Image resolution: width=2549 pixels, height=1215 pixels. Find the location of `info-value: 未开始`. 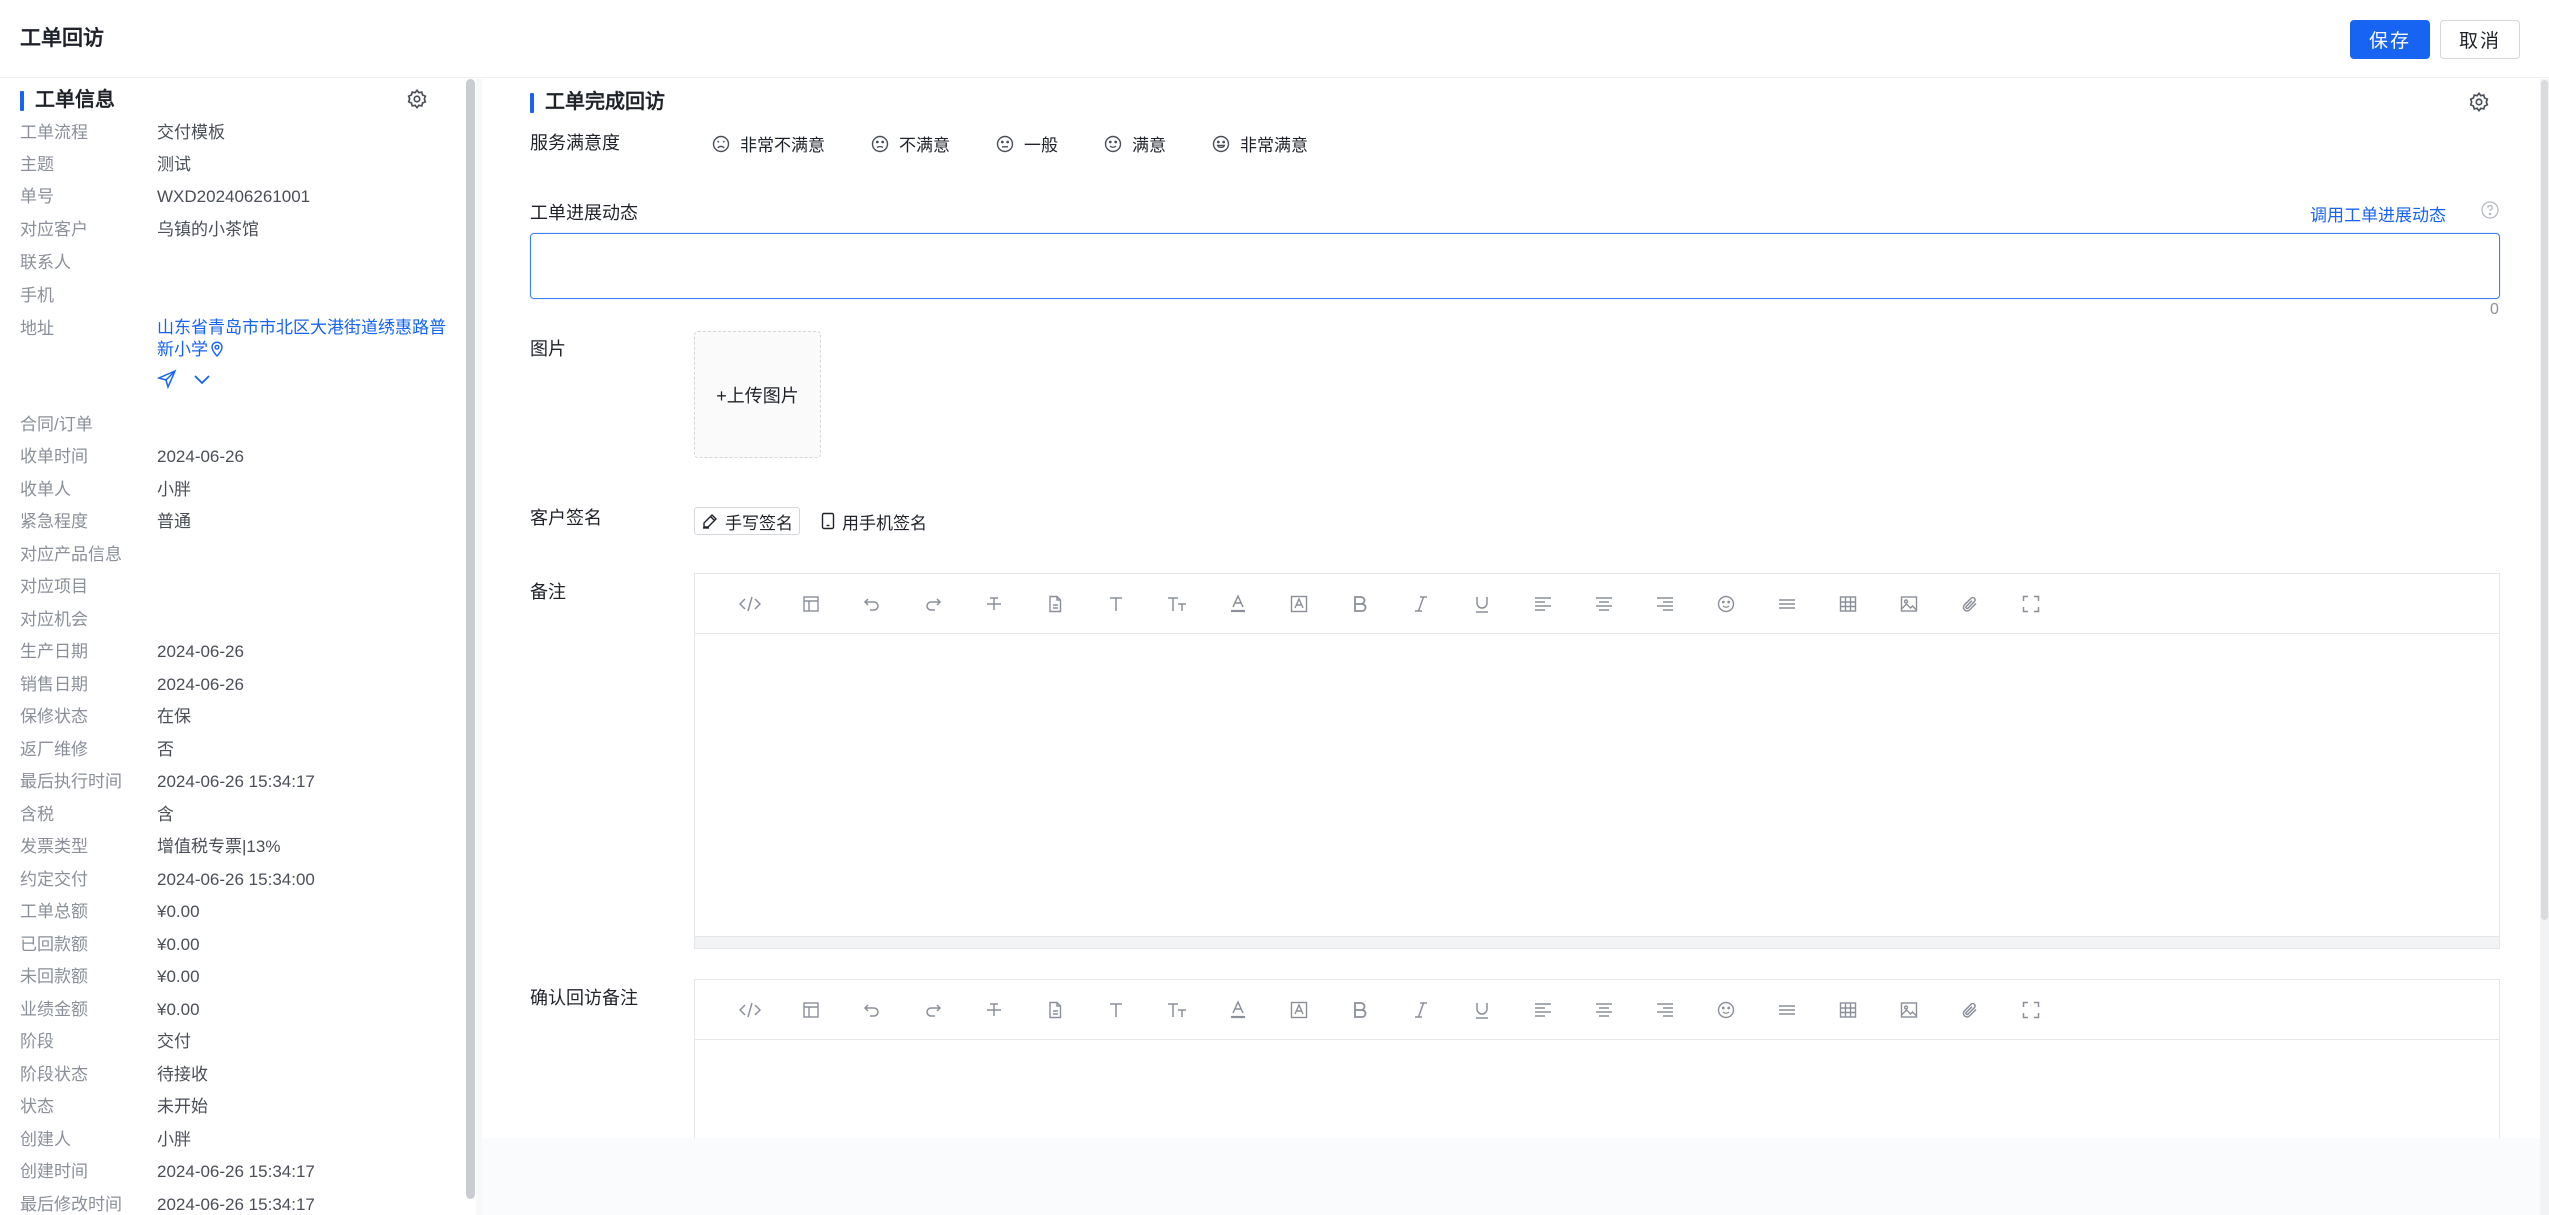

info-value: 未开始 is located at coordinates (182, 1106).